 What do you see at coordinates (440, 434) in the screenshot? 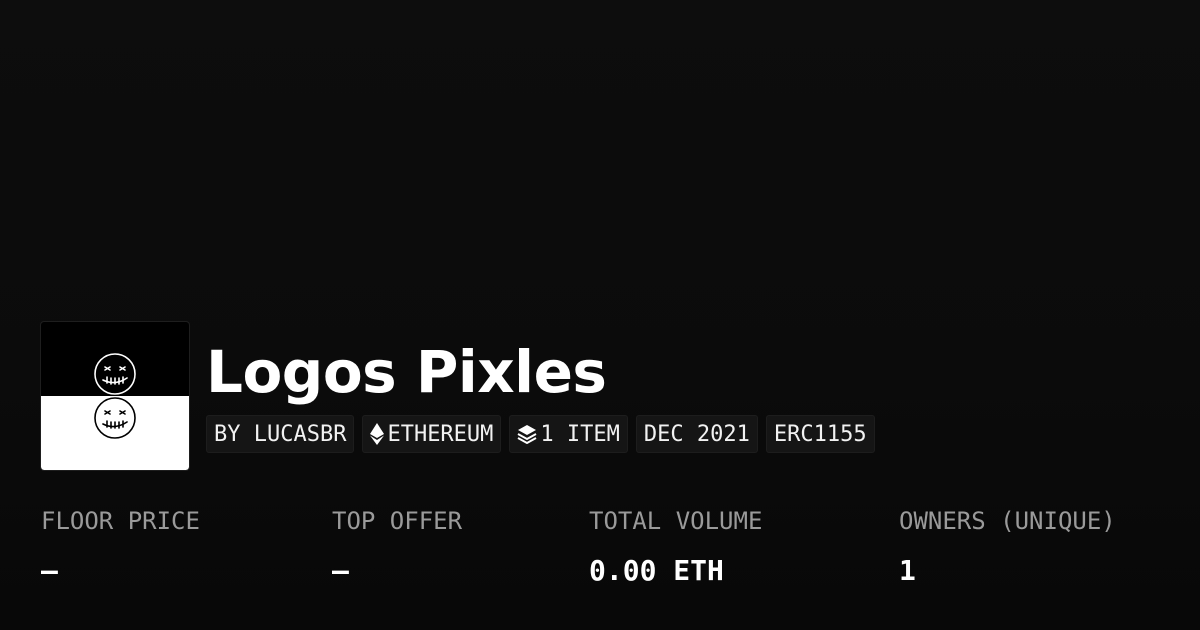
I see `chain-label: ETHEREUM` at bounding box center [440, 434].